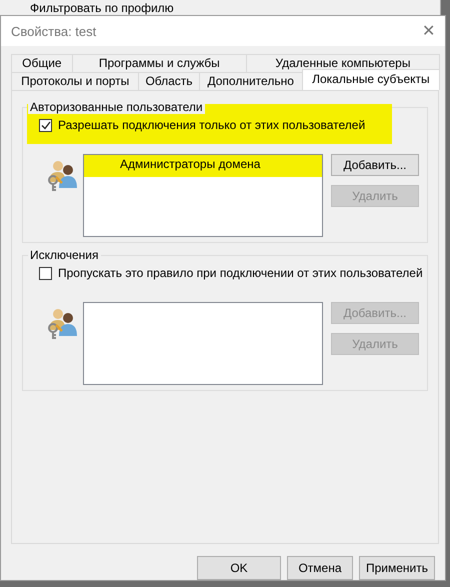 The height and width of the screenshot is (587, 450). What do you see at coordinates (250, 81) in the screenshot?
I see `tab: Дополнительно` at bounding box center [250, 81].